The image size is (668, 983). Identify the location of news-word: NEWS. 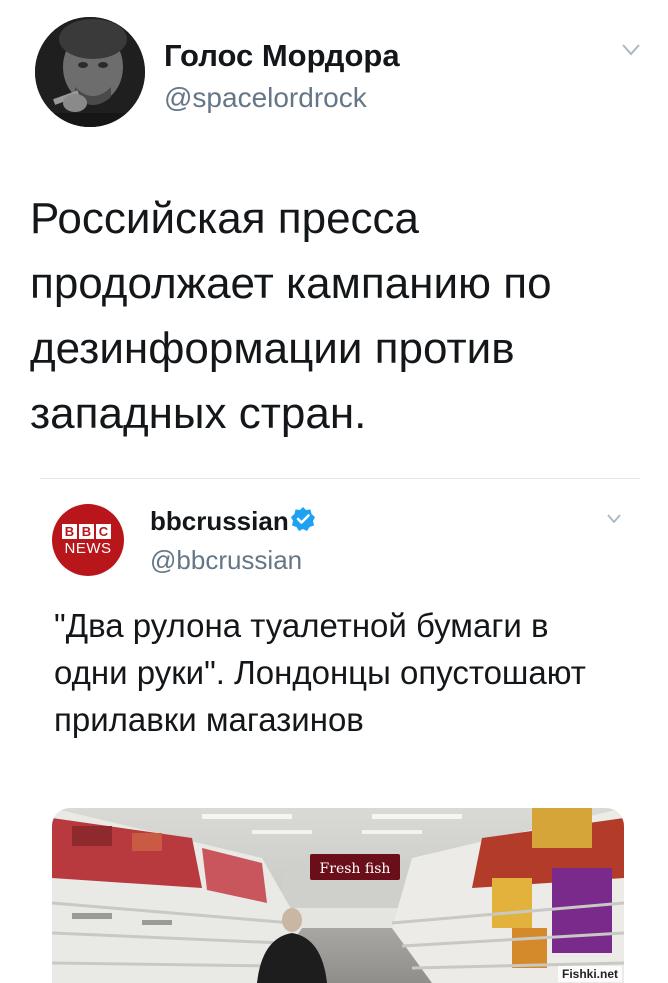
(88, 548).